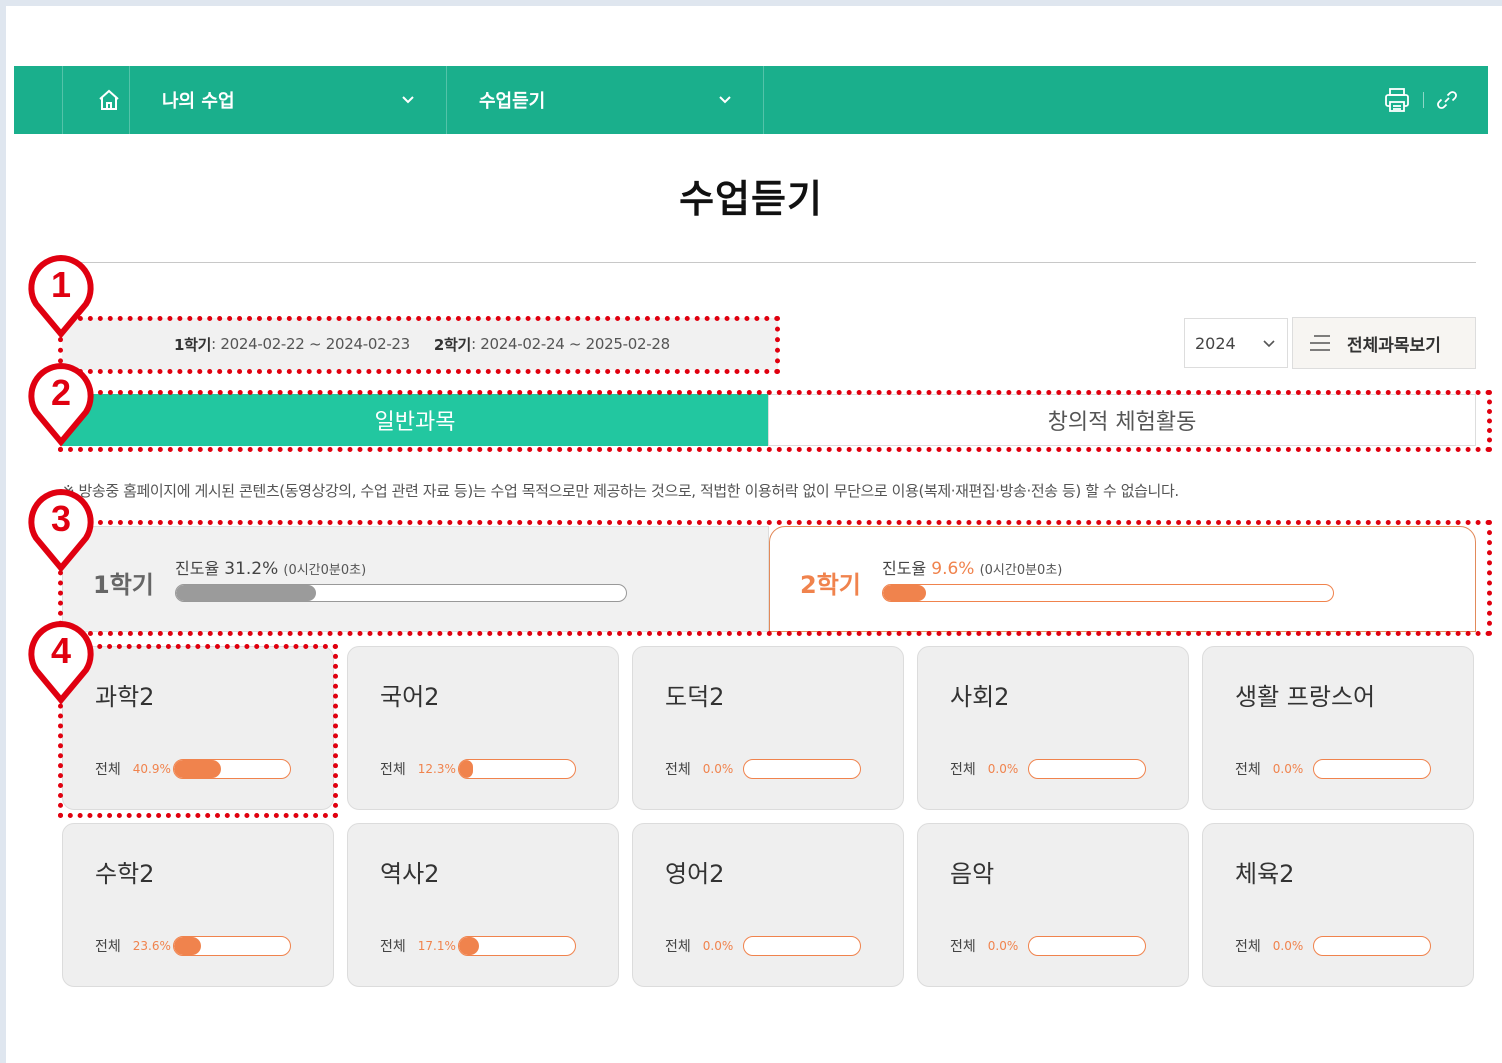 This screenshot has height=1063, width=1502. What do you see at coordinates (972, 874) in the screenshot?
I see `subject-name: 음악` at bounding box center [972, 874].